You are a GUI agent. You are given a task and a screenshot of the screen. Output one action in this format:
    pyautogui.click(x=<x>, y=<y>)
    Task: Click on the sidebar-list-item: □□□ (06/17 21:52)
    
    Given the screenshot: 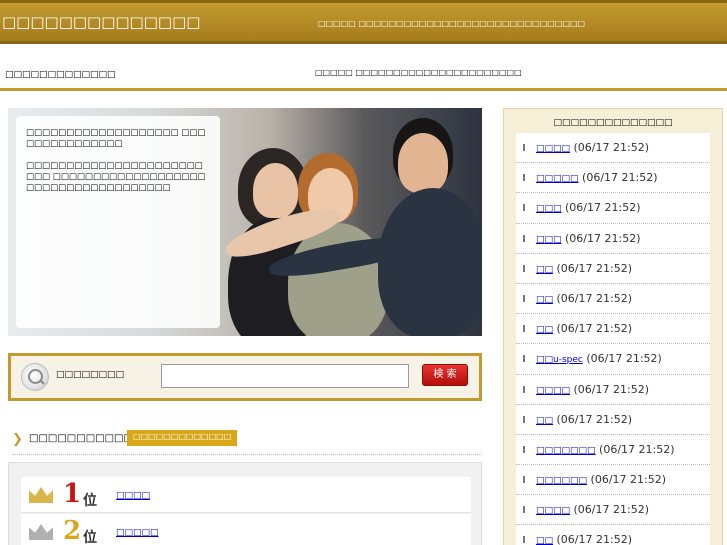 What is the action you would take?
    pyautogui.click(x=613, y=239)
    